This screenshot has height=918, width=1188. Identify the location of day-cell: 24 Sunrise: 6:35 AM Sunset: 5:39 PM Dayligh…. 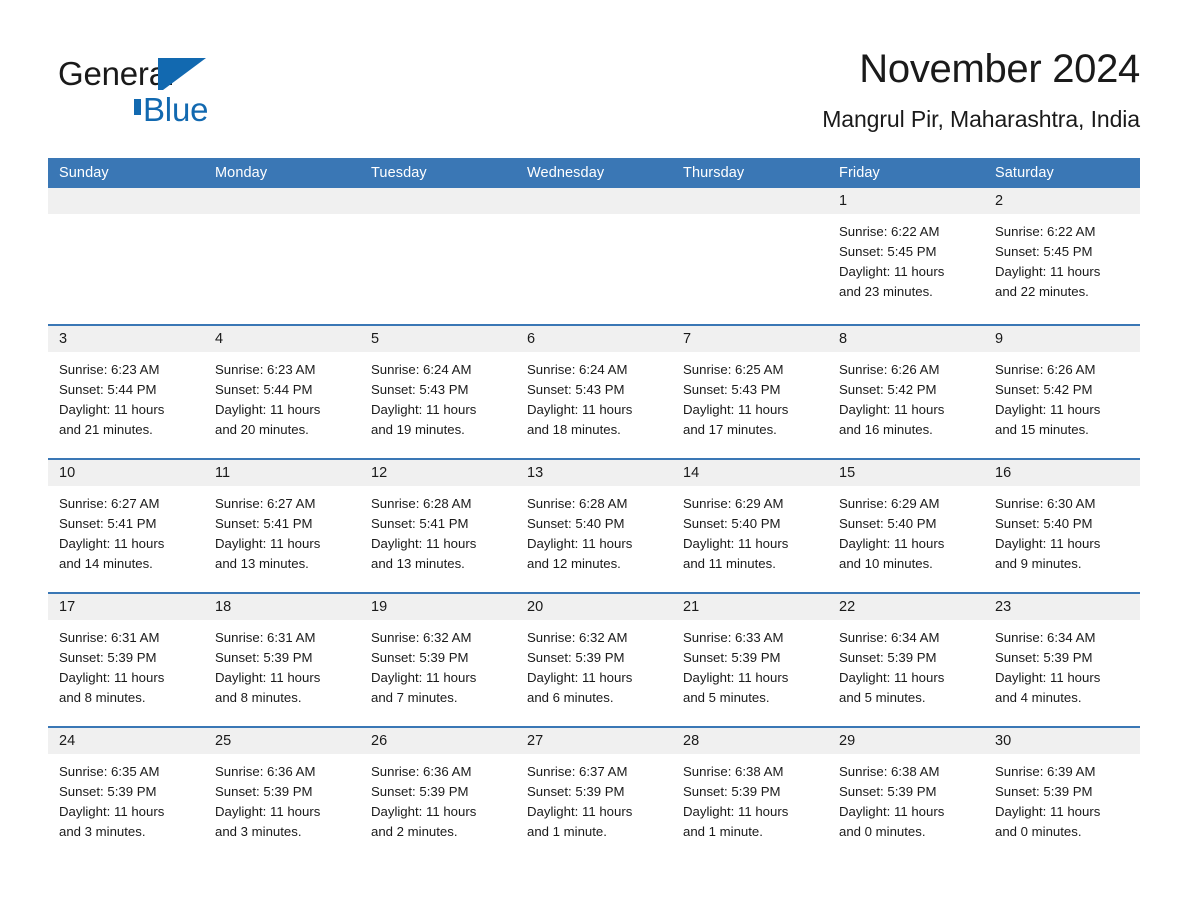
(126, 794).